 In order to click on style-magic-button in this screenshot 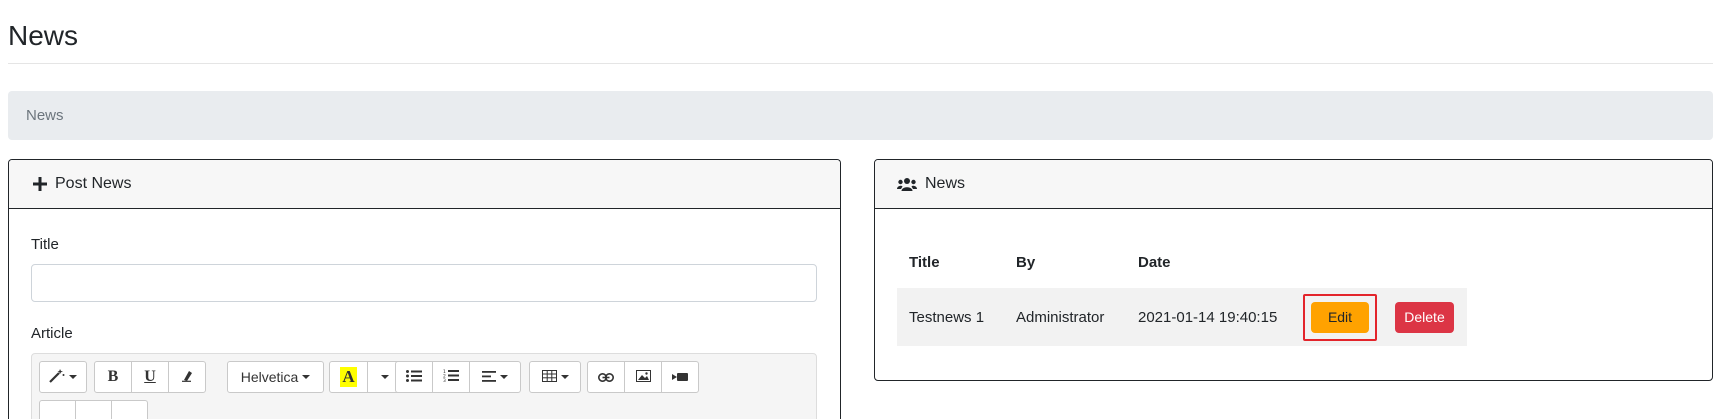, I will do `click(63, 377)`.